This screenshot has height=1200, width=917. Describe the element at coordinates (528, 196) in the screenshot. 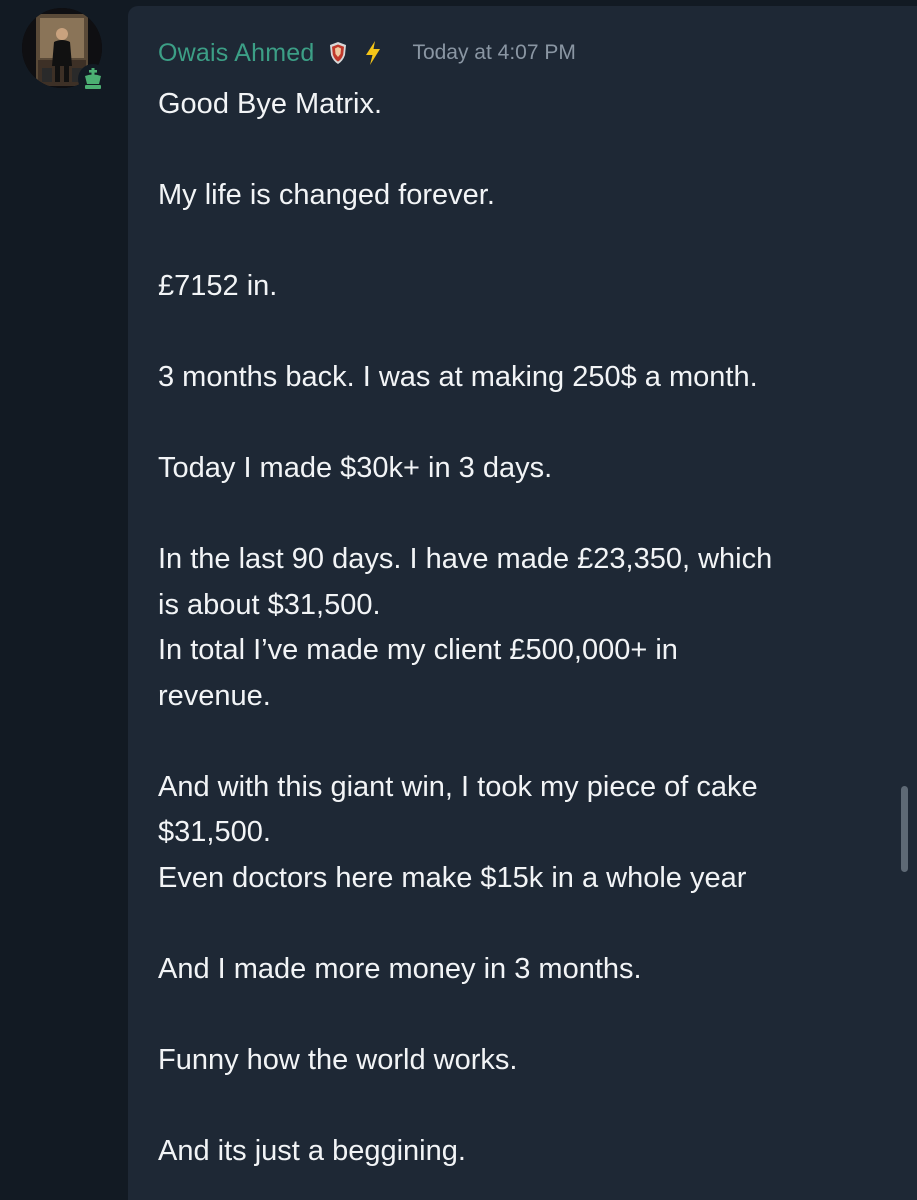

I see `message-paragraph: My life is changed forever.` at that location.